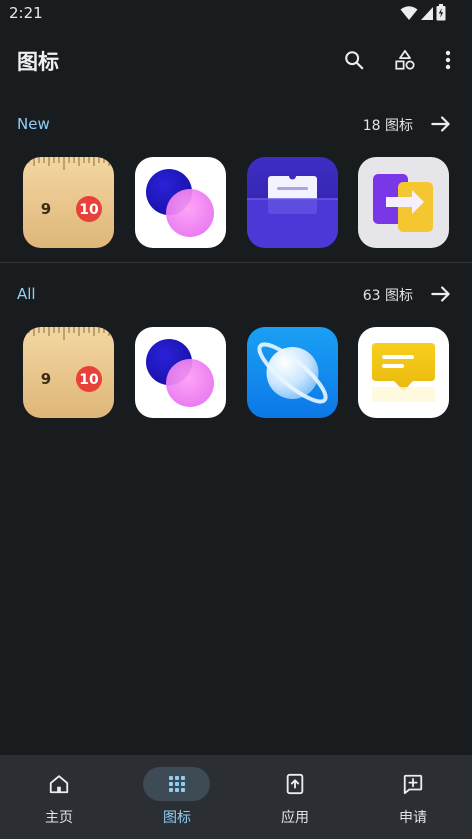 Image resolution: width=472 pixels, height=839 pixels. What do you see at coordinates (413, 818) in the screenshot?
I see `nav-label-request: 申请` at bounding box center [413, 818].